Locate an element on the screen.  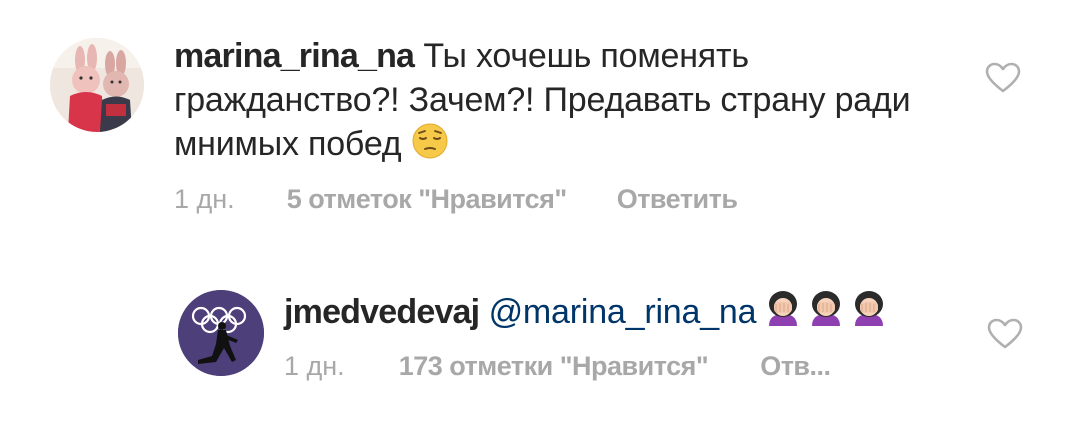
olympic-rings-skater-avatar-image is located at coordinates (221, 333).